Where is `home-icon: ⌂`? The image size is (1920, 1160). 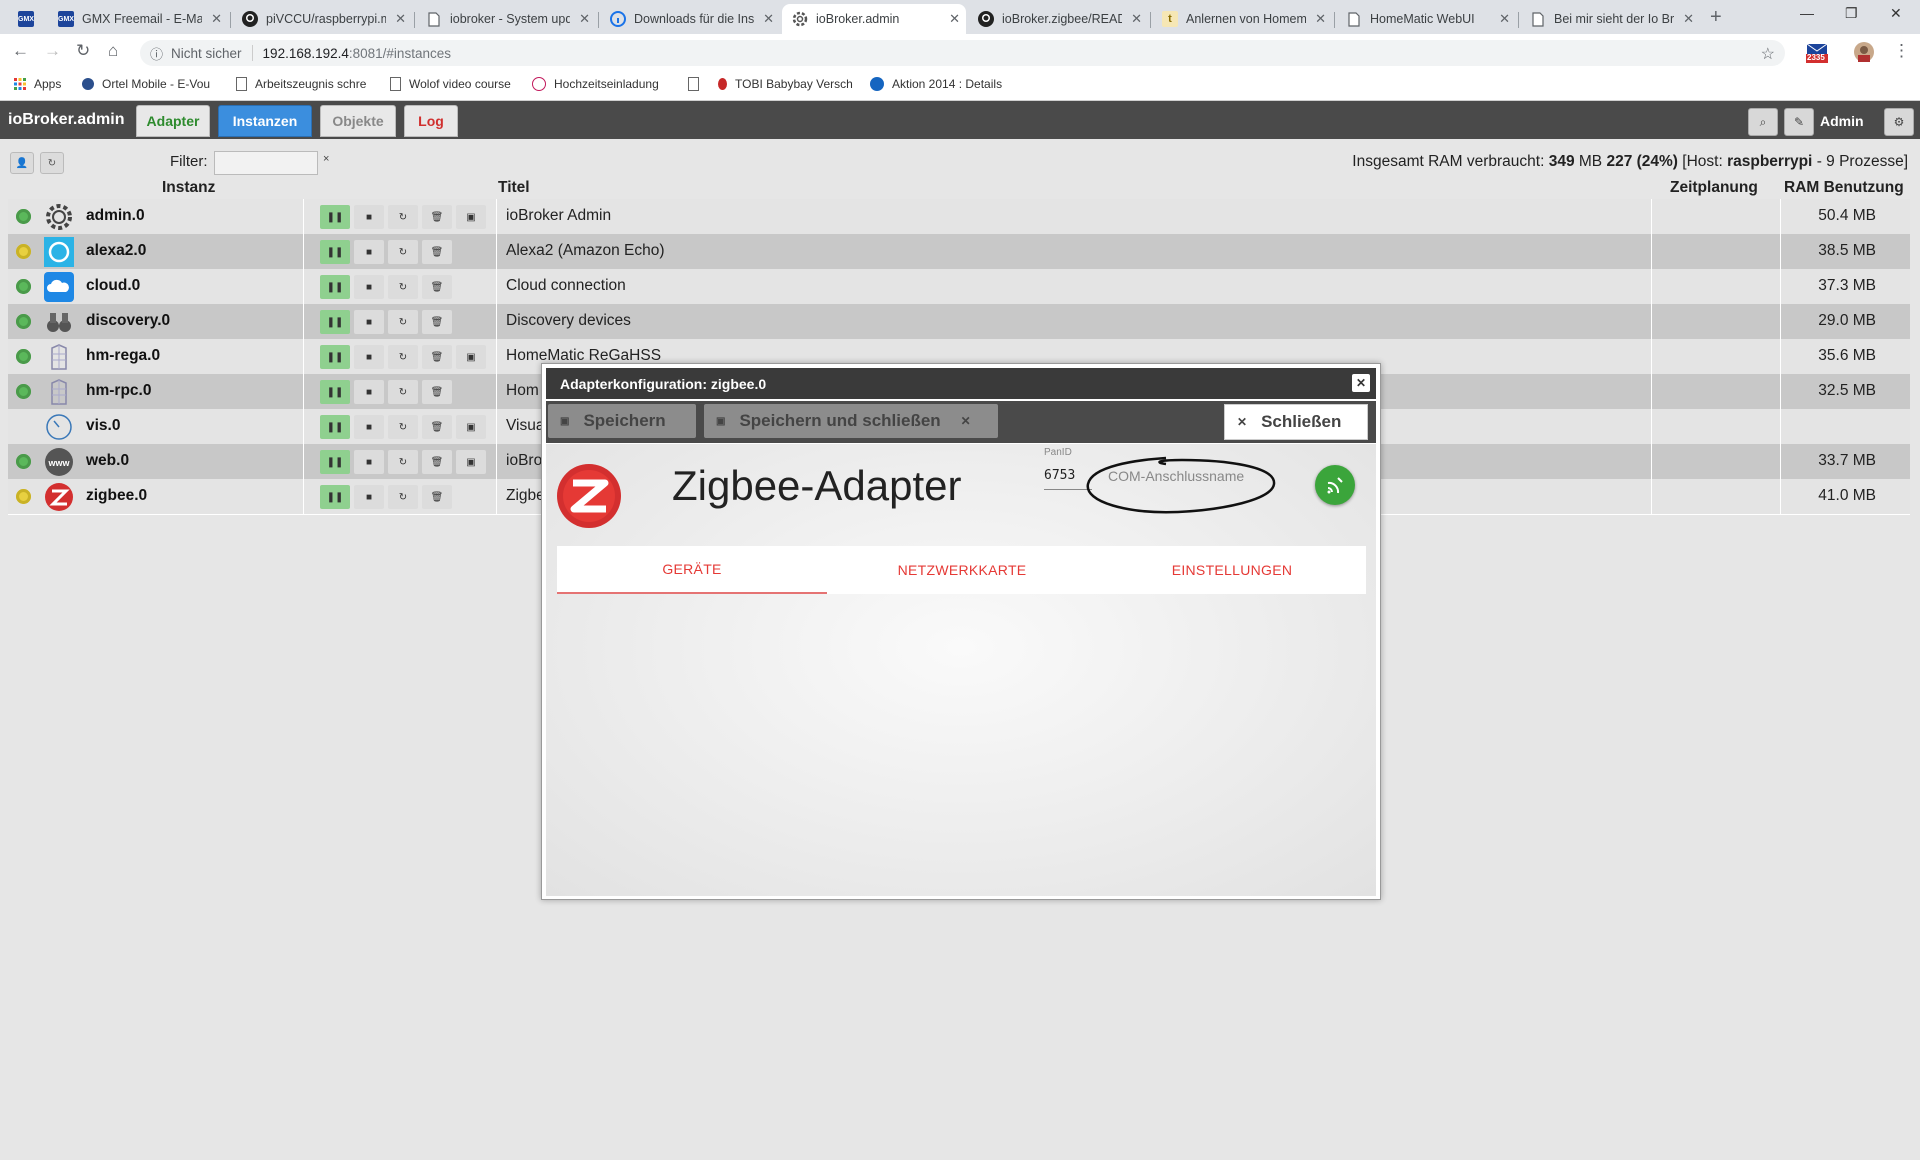 home-icon: ⌂ is located at coordinates (113, 51).